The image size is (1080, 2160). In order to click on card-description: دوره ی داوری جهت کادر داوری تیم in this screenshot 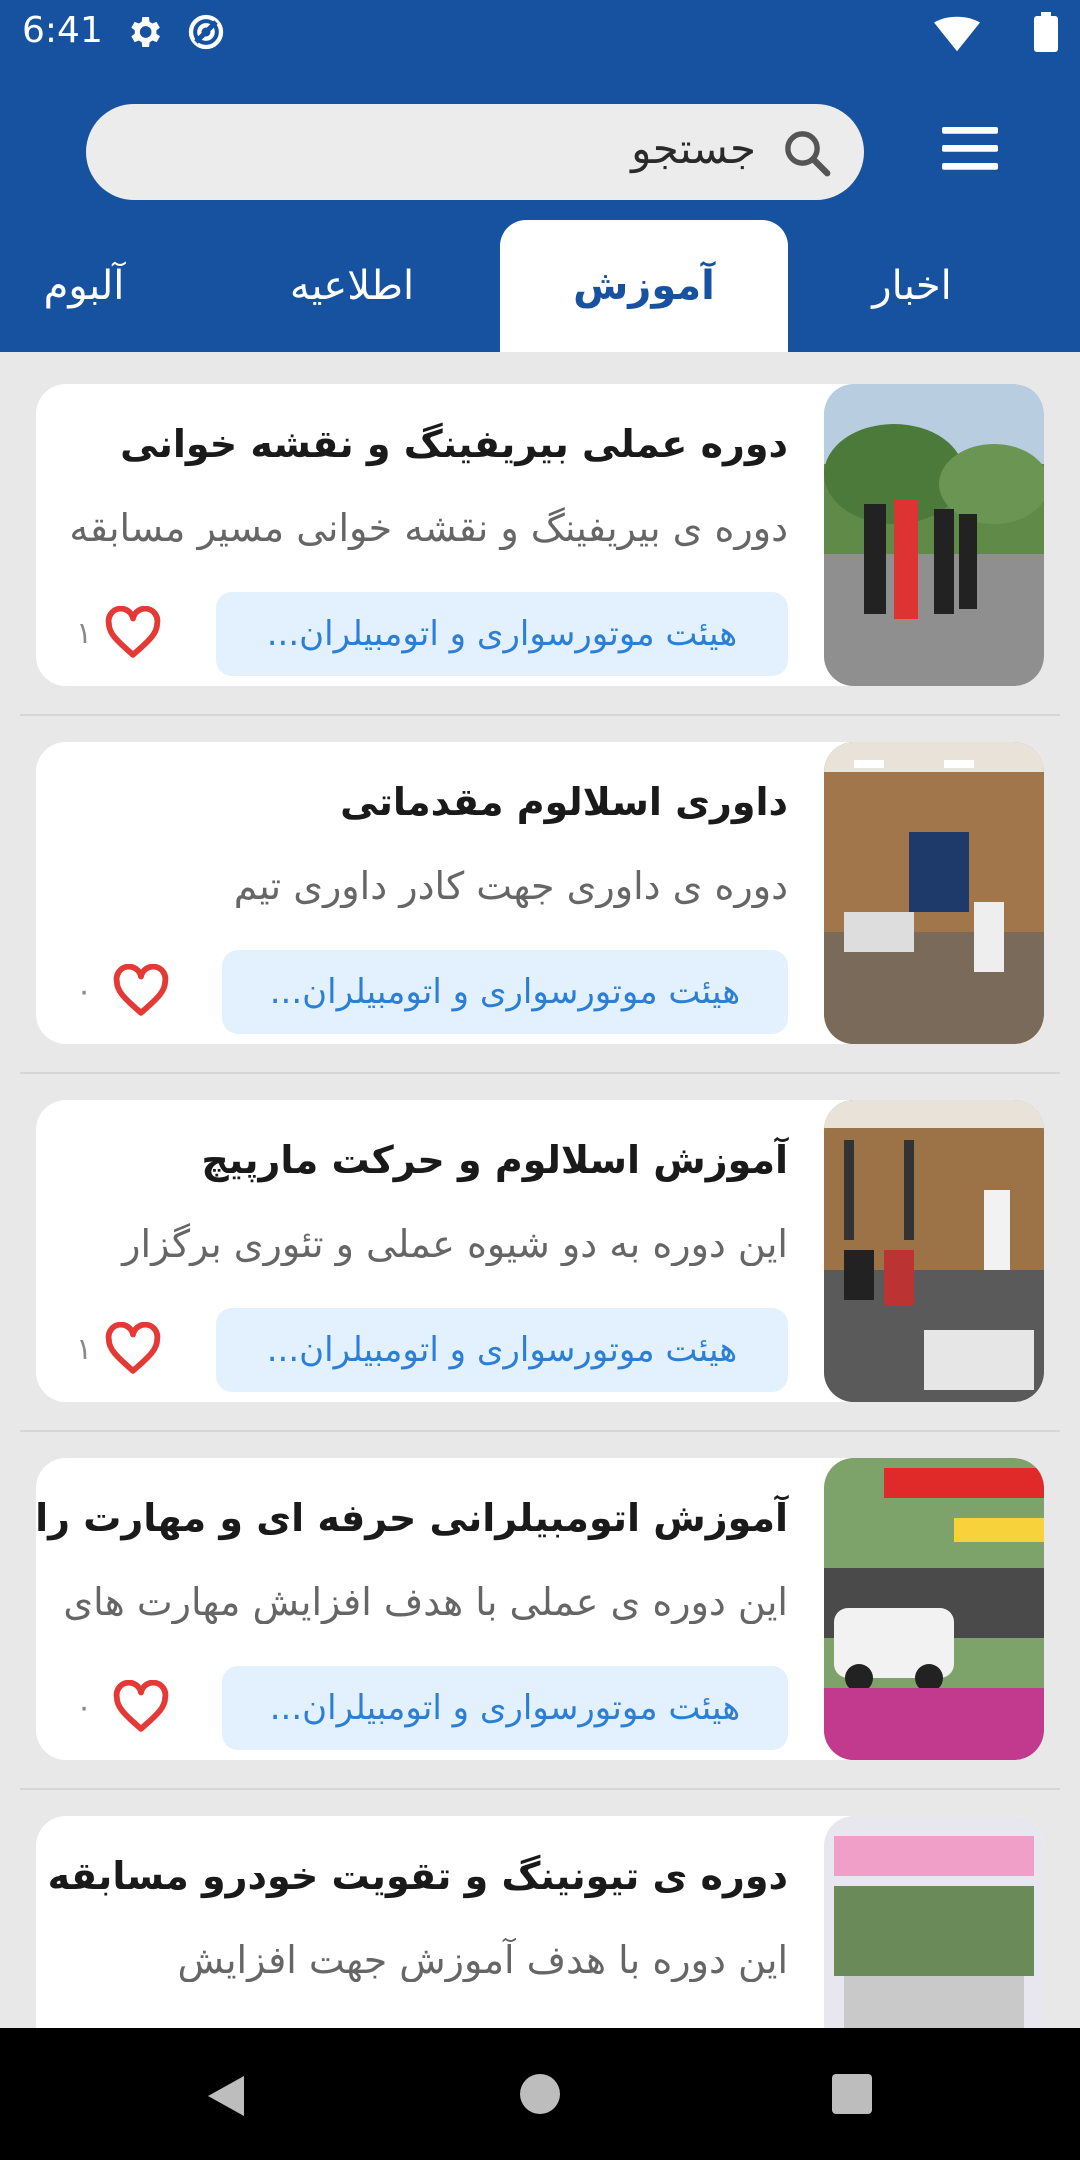, I will do `click(510, 886)`.